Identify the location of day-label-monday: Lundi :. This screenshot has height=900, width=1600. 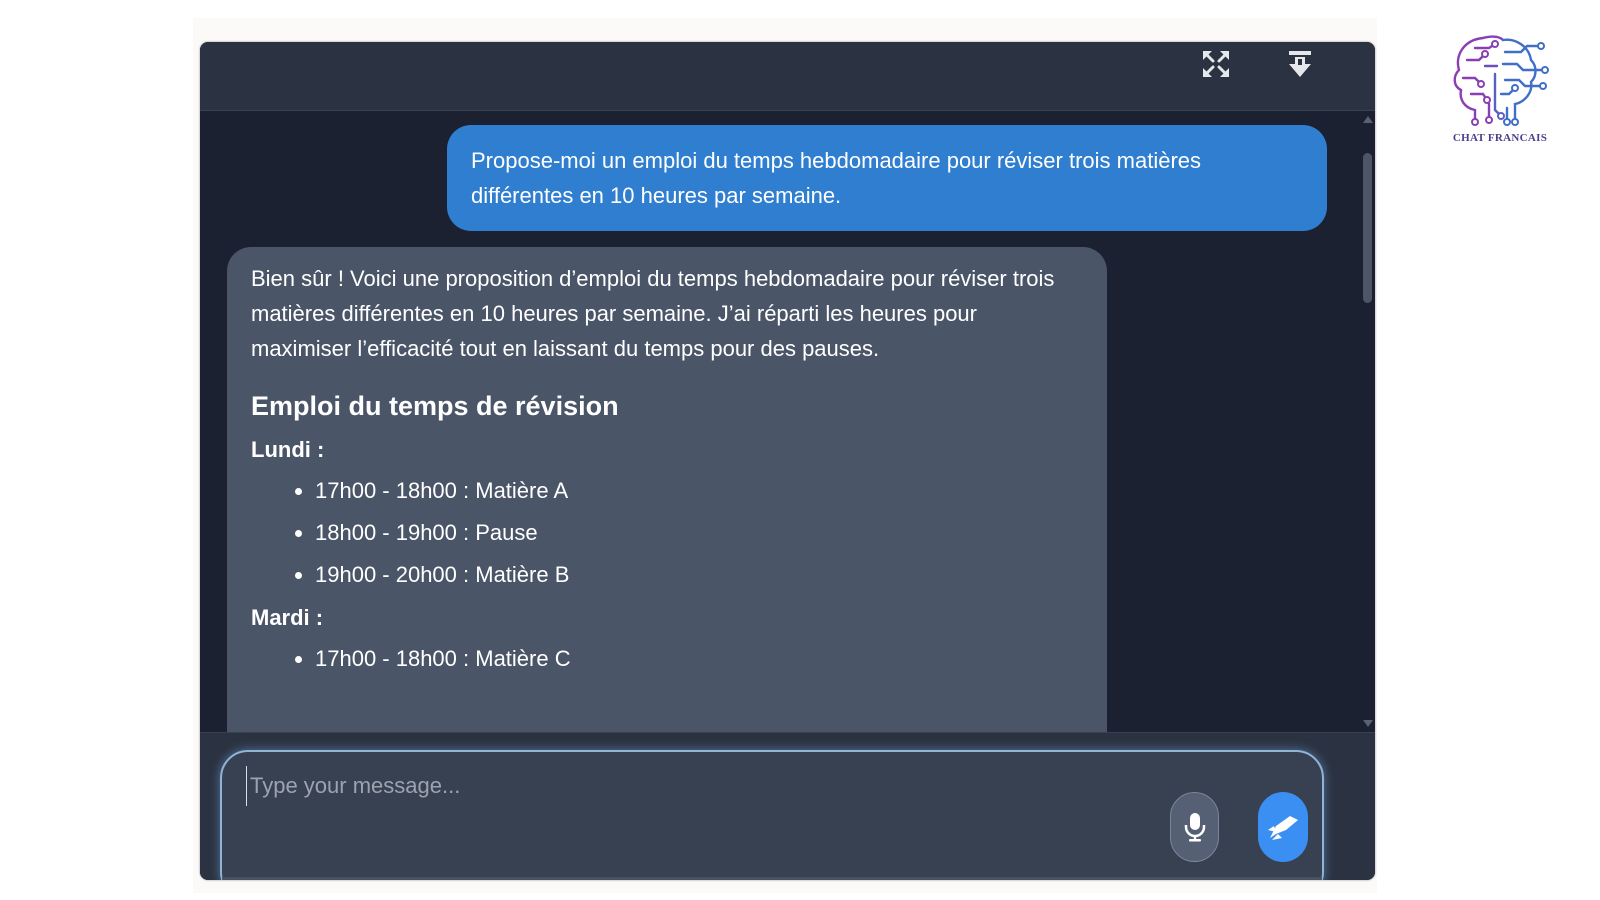
(288, 449).